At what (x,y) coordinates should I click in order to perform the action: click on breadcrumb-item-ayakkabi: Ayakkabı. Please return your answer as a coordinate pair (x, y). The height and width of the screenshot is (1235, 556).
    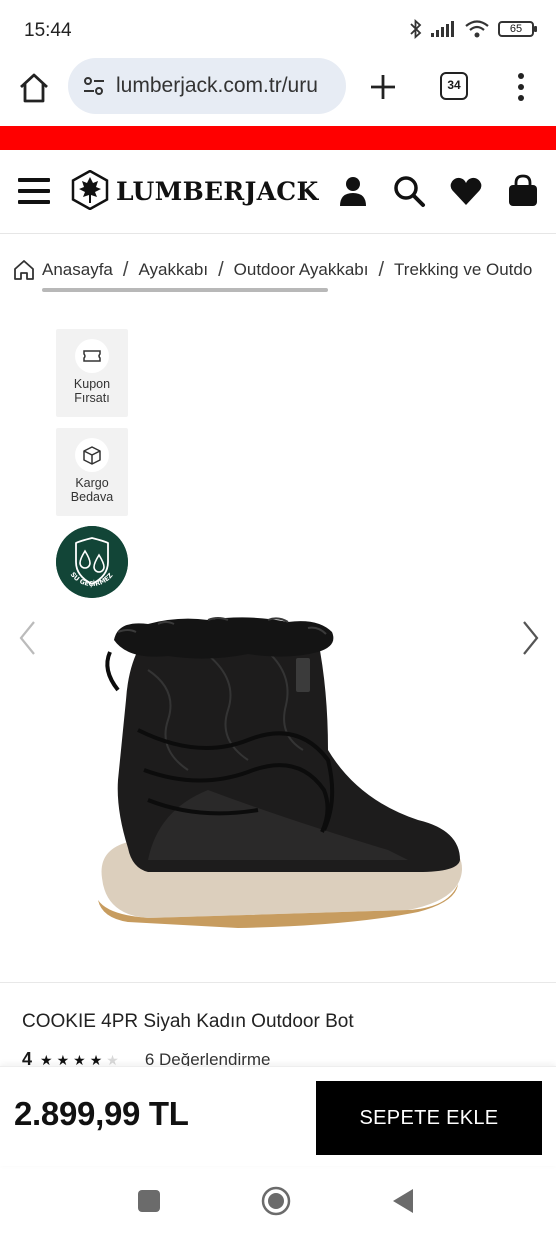
    Looking at the image, I should click on (173, 270).